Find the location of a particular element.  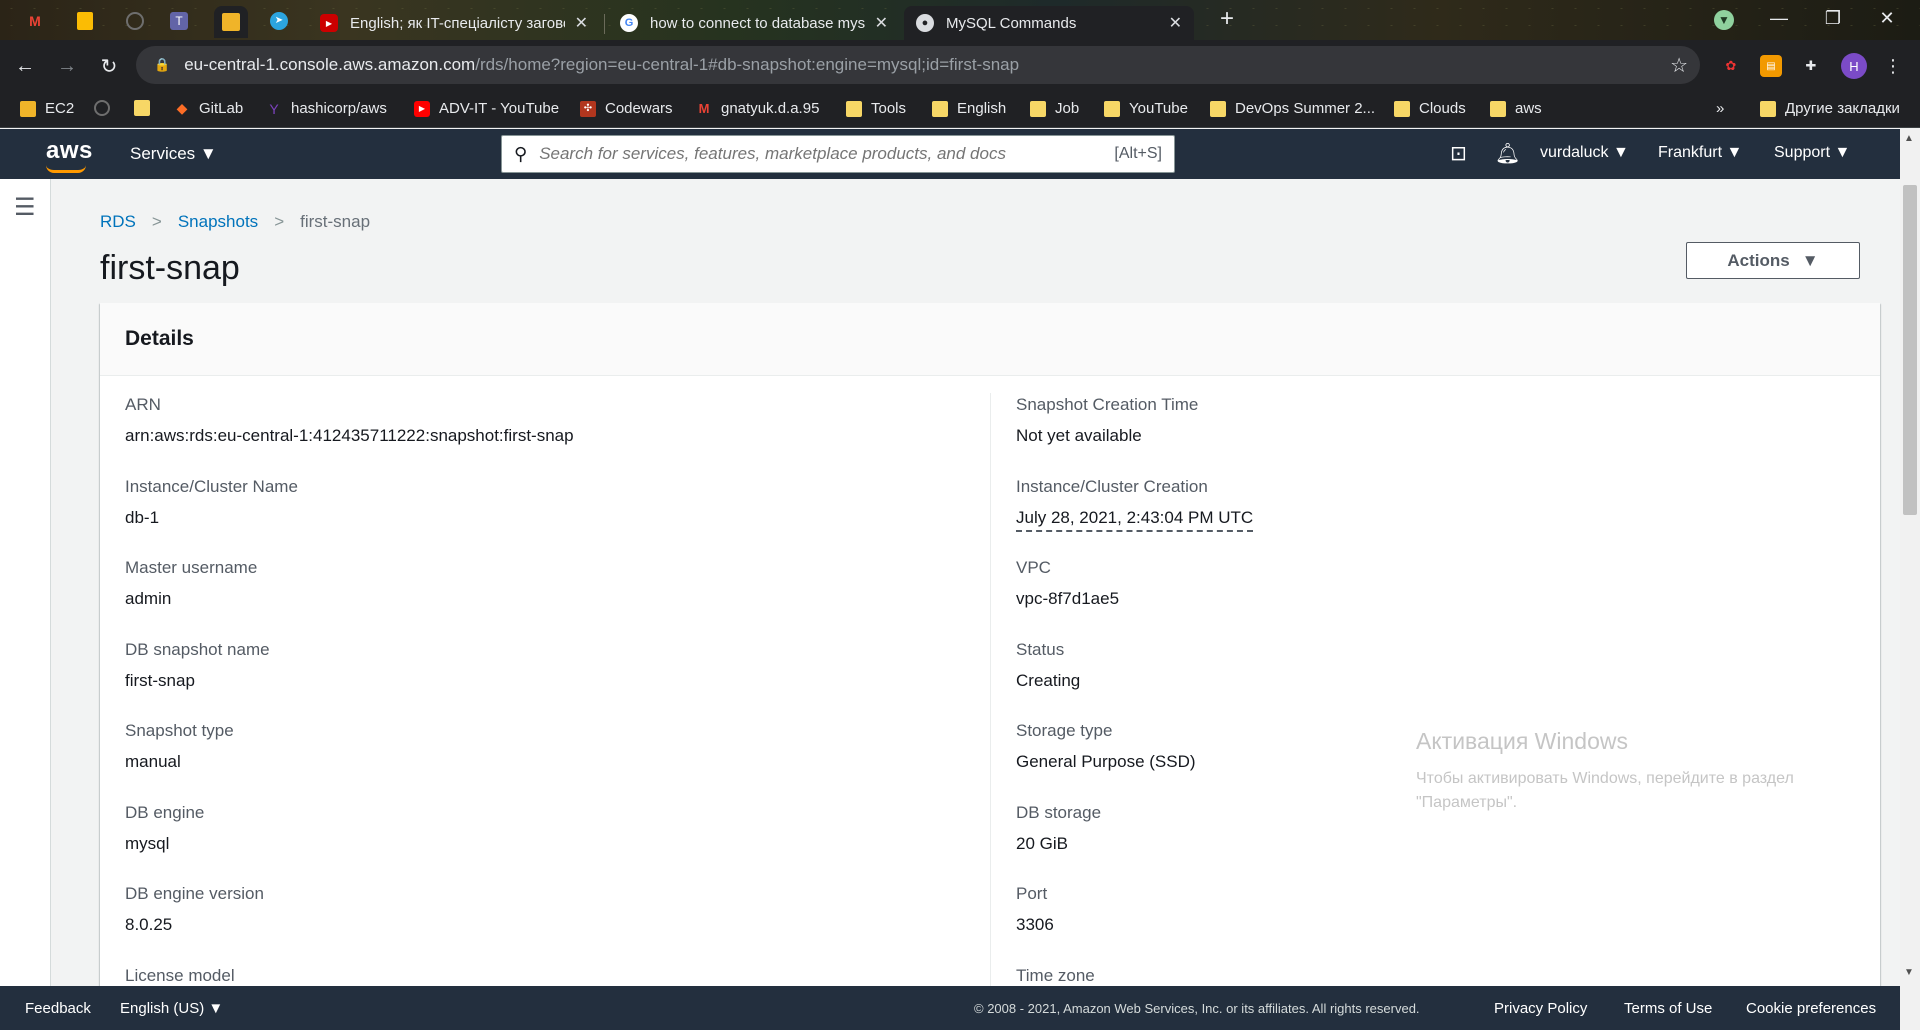

extension-icon: ▤ is located at coordinates (1771, 66).